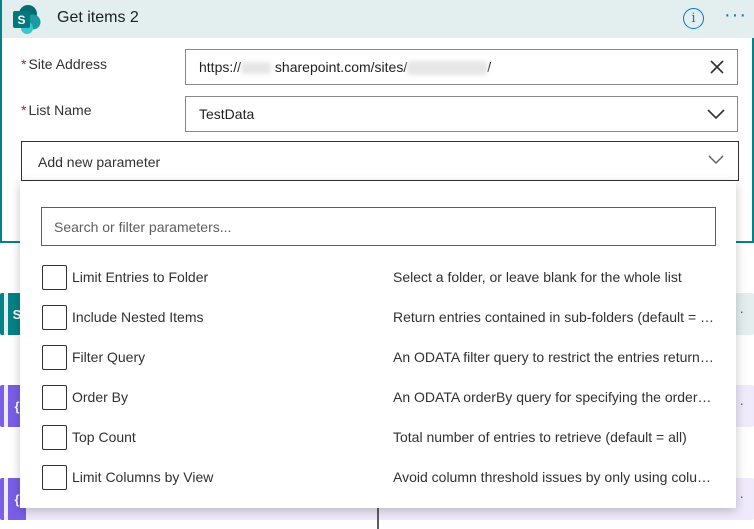  Describe the element at coordinates (27, 19) in the screenshot. I see `sharepoint-logo-icon: S` at that location.